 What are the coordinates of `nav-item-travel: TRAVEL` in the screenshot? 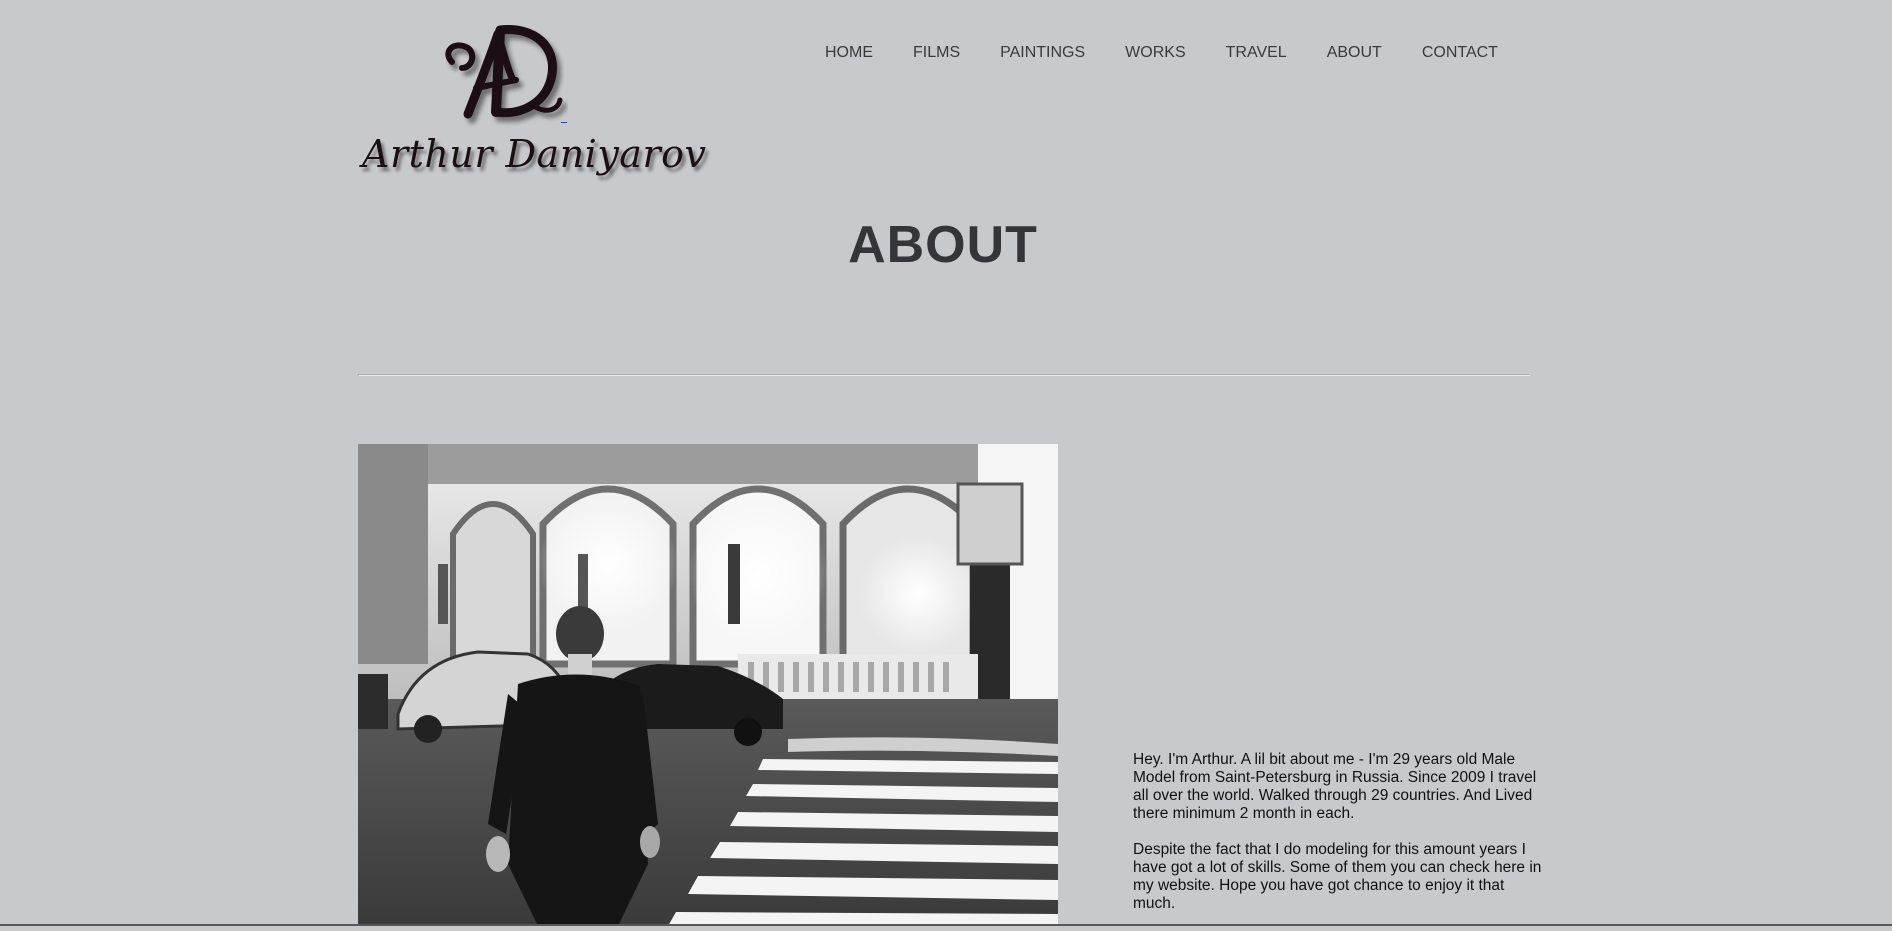 It's located at (1256, 53).